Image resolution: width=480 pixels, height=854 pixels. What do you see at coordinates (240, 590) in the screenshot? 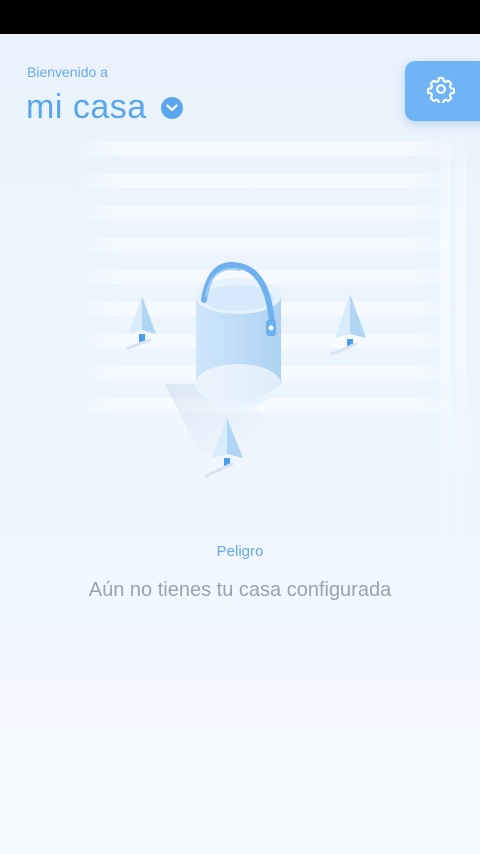
I see `empty-state-message: Aún no tienes tu casa configurada` at bounding box center [240, 590].